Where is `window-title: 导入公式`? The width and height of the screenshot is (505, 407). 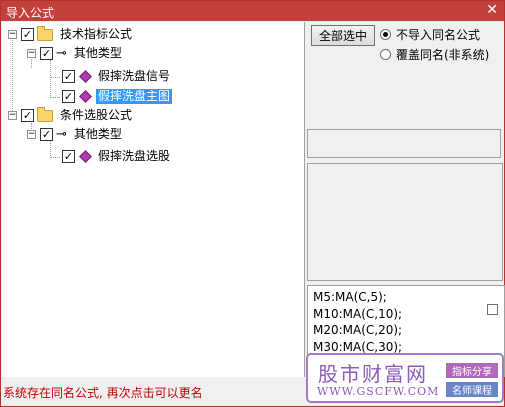
window-title: 导入公式 is located at coordinates (30, 13).